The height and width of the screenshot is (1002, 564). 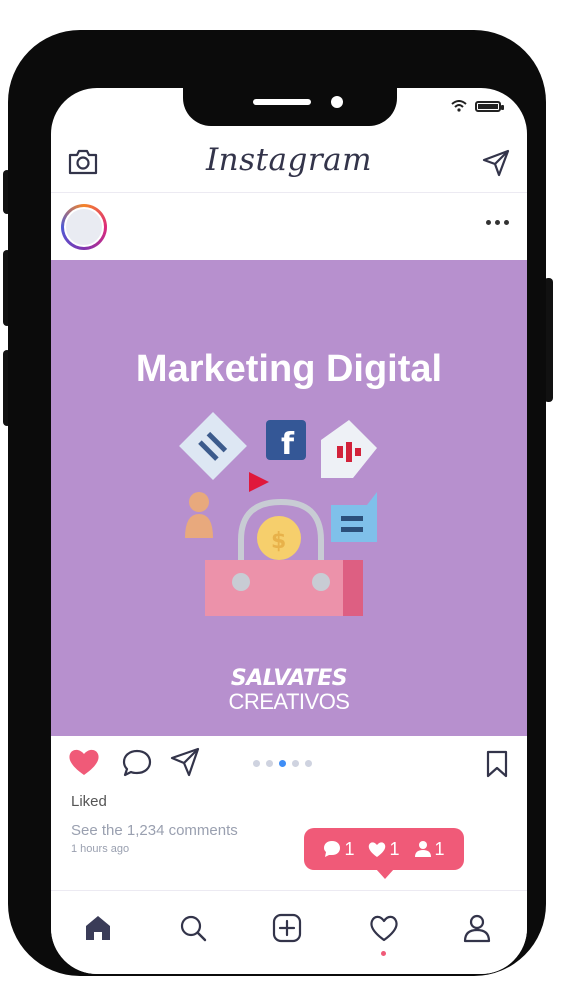 I want to click on phone-notch, so click(x=290, y=107).